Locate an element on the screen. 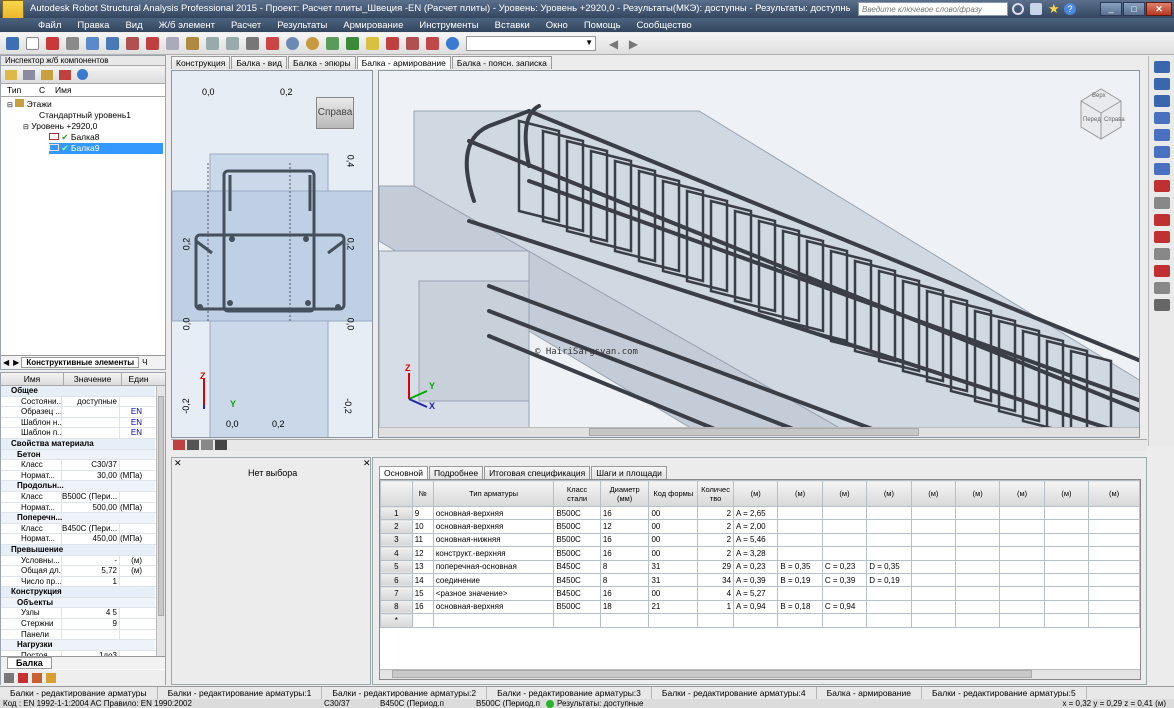 The image size is (1174, 708). cell-qty: 34 is located at coordinates (716, 580).